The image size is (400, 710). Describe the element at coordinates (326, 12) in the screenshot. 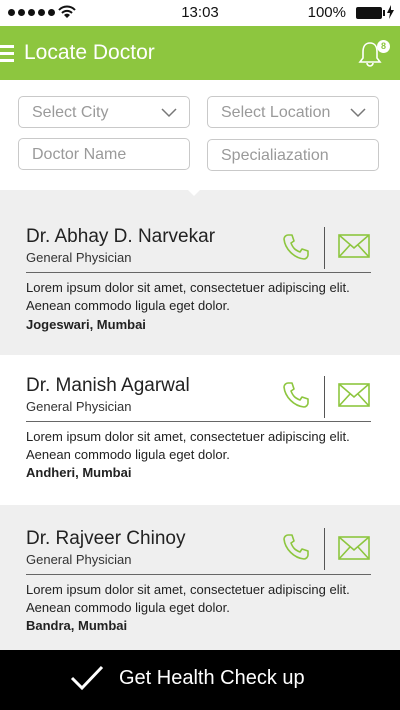

I see `battery-percent: 100%` at that location.